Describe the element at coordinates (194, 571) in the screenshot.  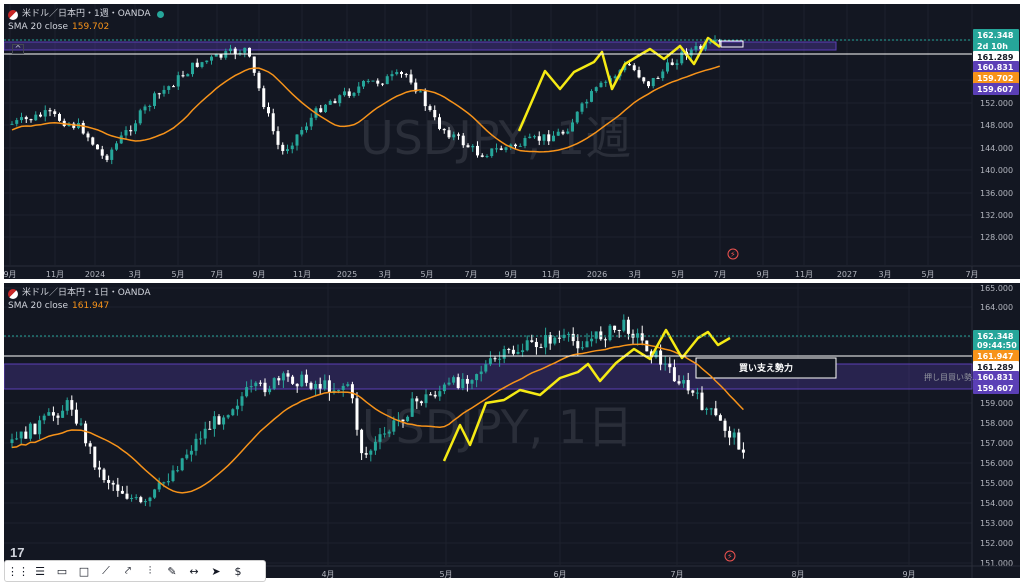
I see `measure-icon: ↔` at that location.